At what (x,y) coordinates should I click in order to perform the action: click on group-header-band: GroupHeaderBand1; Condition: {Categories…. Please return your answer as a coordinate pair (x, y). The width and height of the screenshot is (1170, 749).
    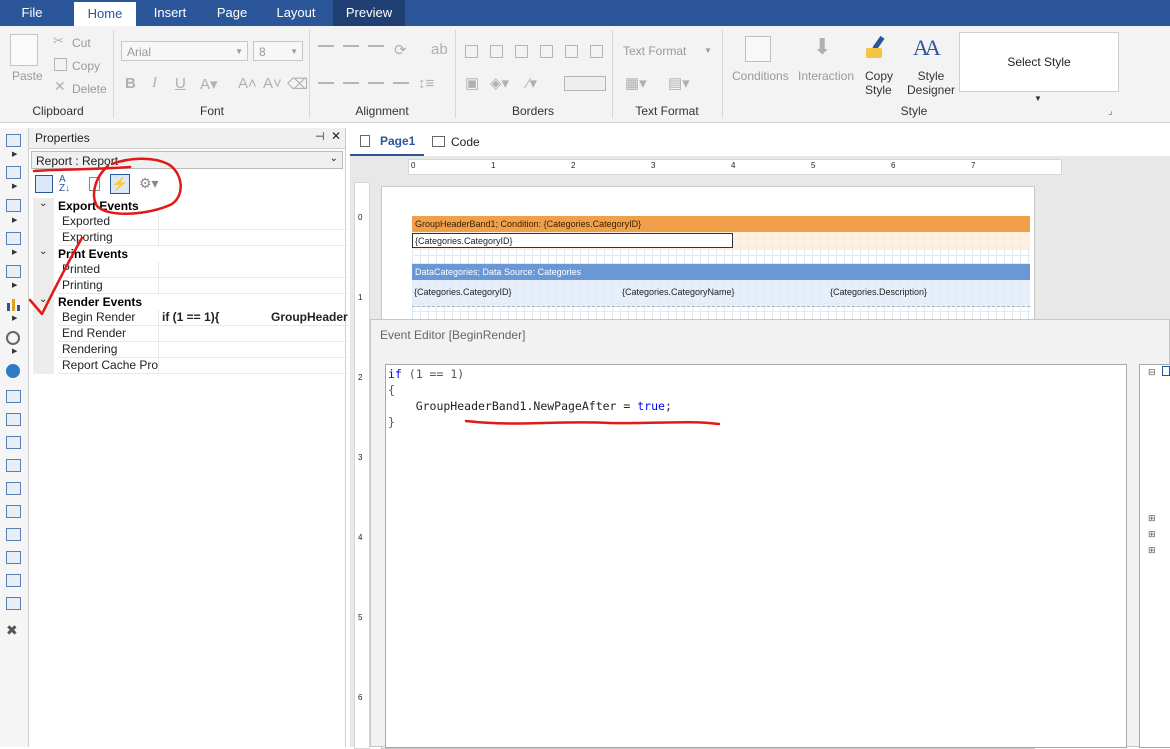
    Looking at the image, I should click on (721, 224).